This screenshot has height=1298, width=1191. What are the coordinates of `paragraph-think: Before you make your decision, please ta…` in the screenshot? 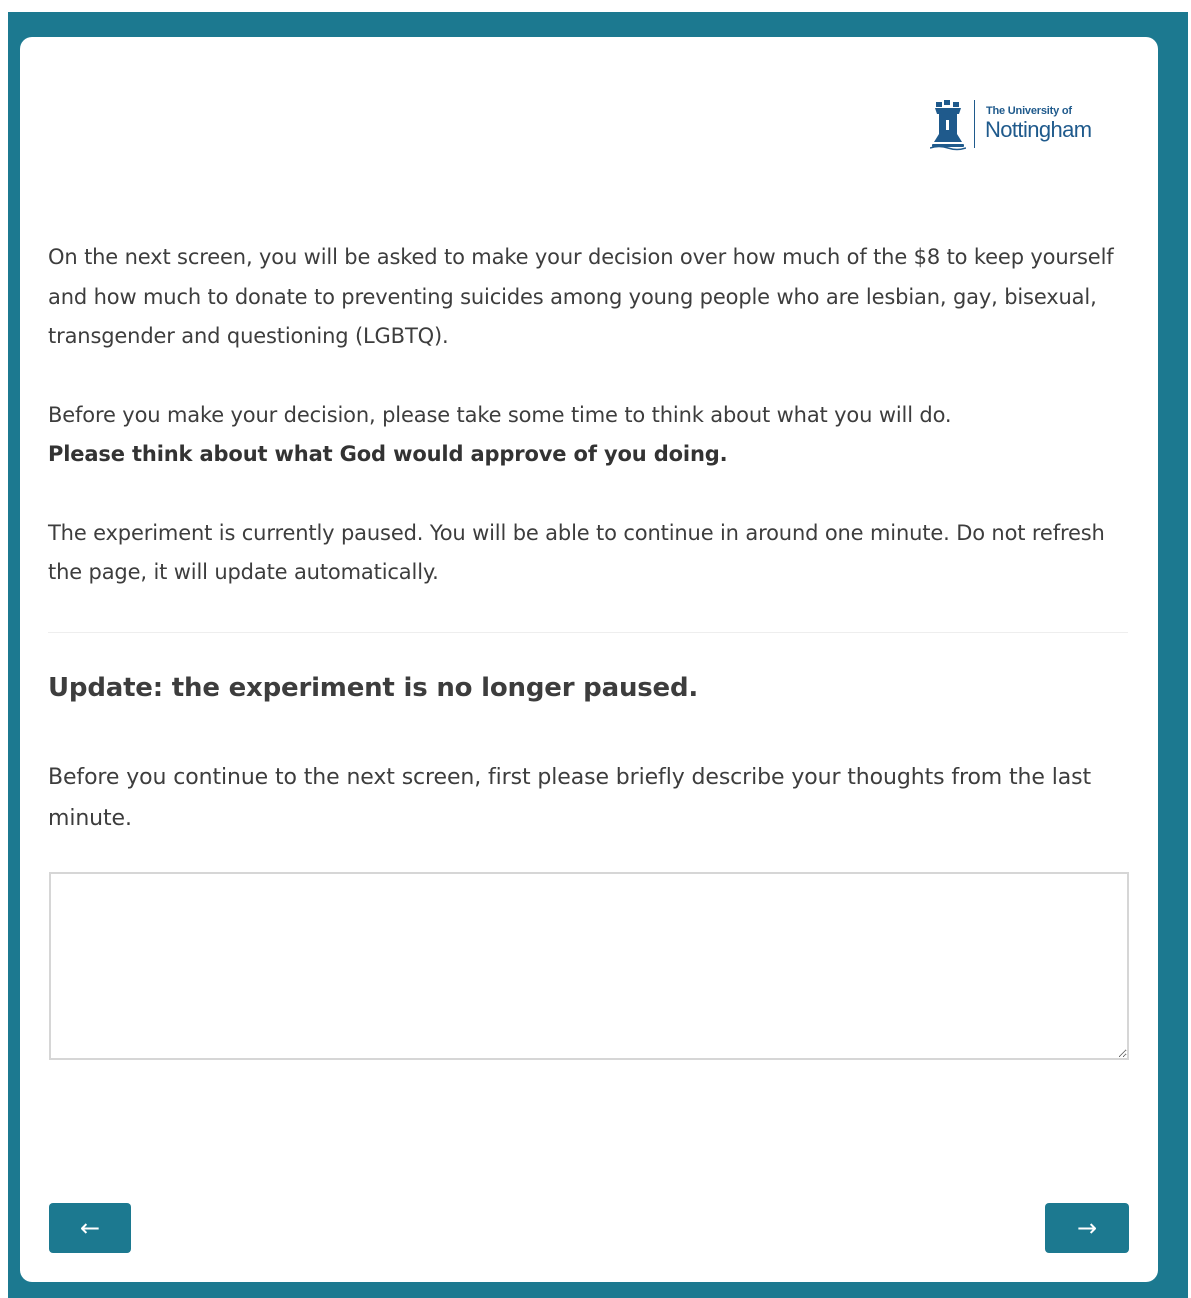 It's located at (588, 435).